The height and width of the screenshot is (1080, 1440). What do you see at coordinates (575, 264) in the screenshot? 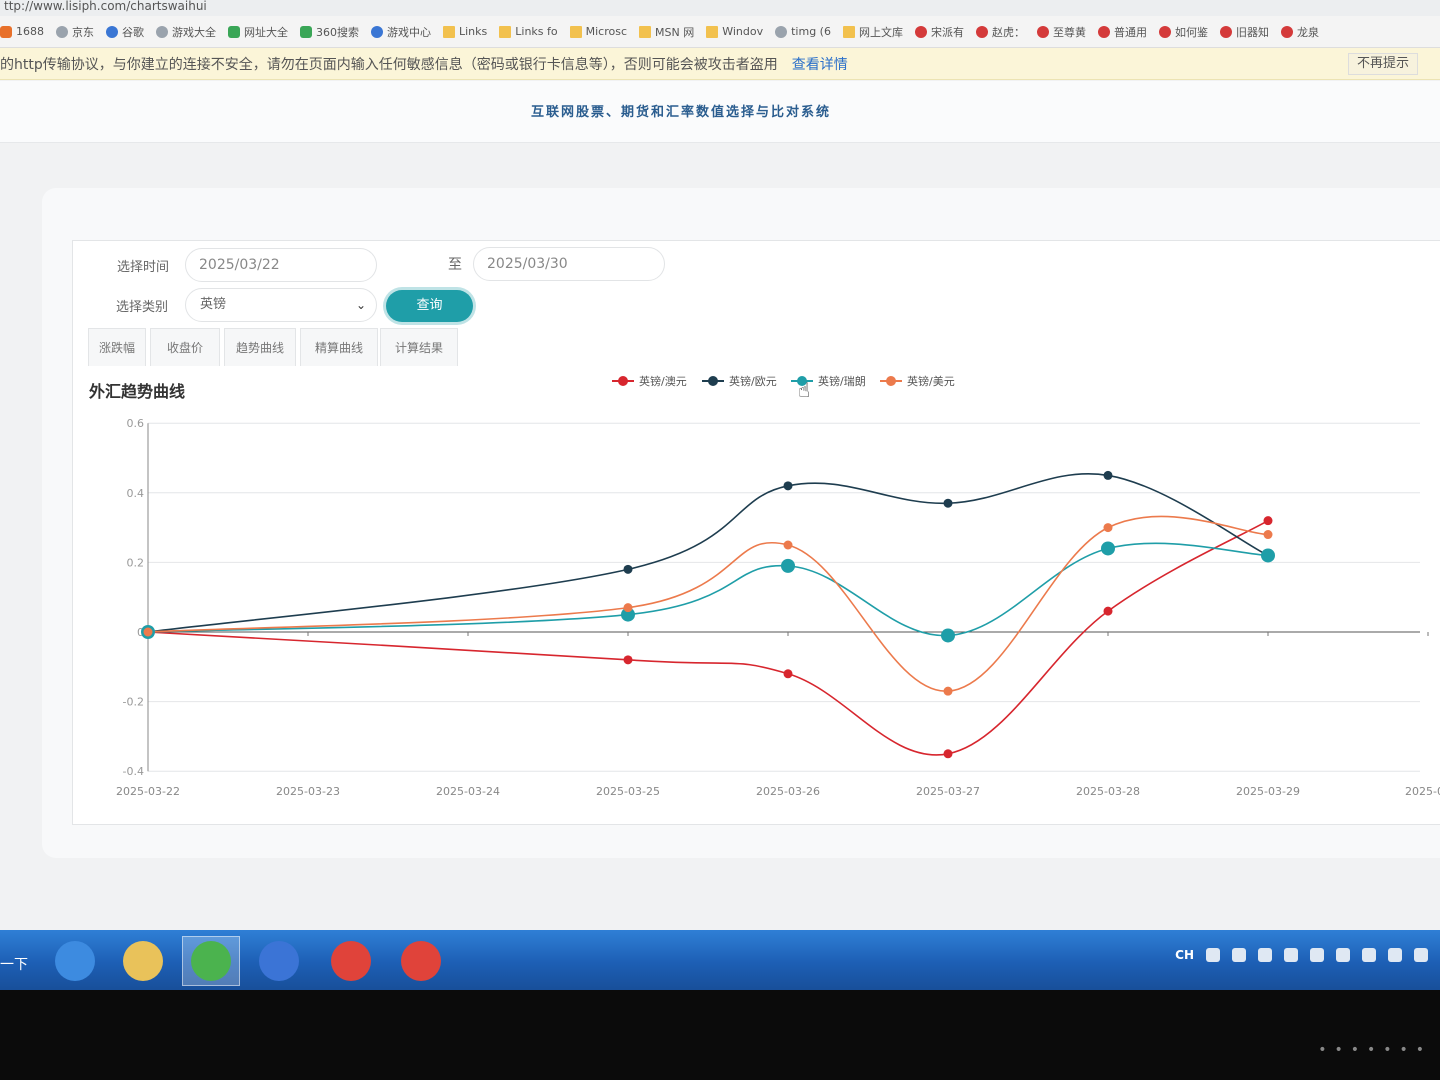
I see `end-date-input` at bounding box center [575, 264].